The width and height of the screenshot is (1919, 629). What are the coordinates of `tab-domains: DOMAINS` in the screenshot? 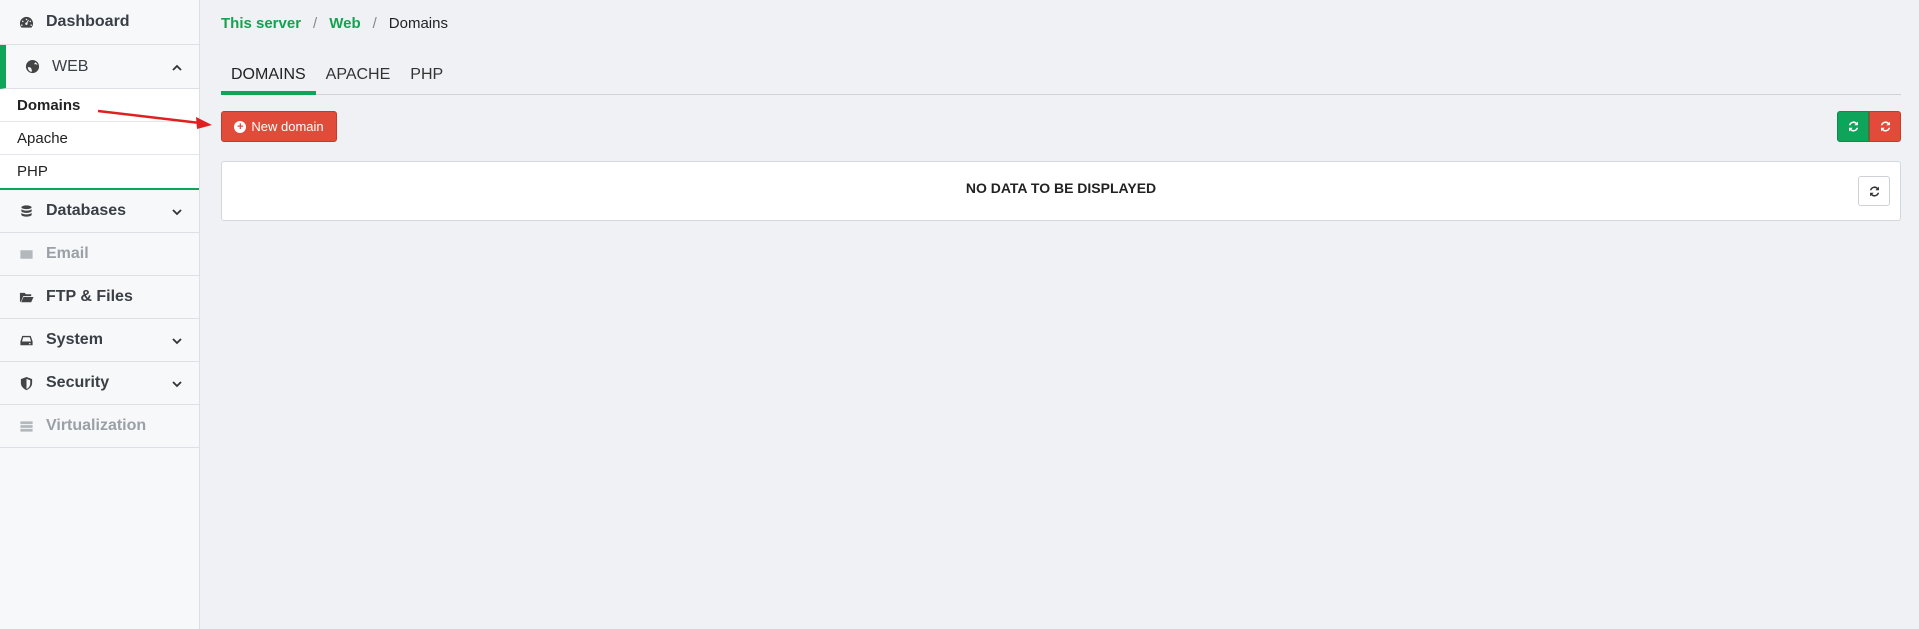 It's located at (268, 78).